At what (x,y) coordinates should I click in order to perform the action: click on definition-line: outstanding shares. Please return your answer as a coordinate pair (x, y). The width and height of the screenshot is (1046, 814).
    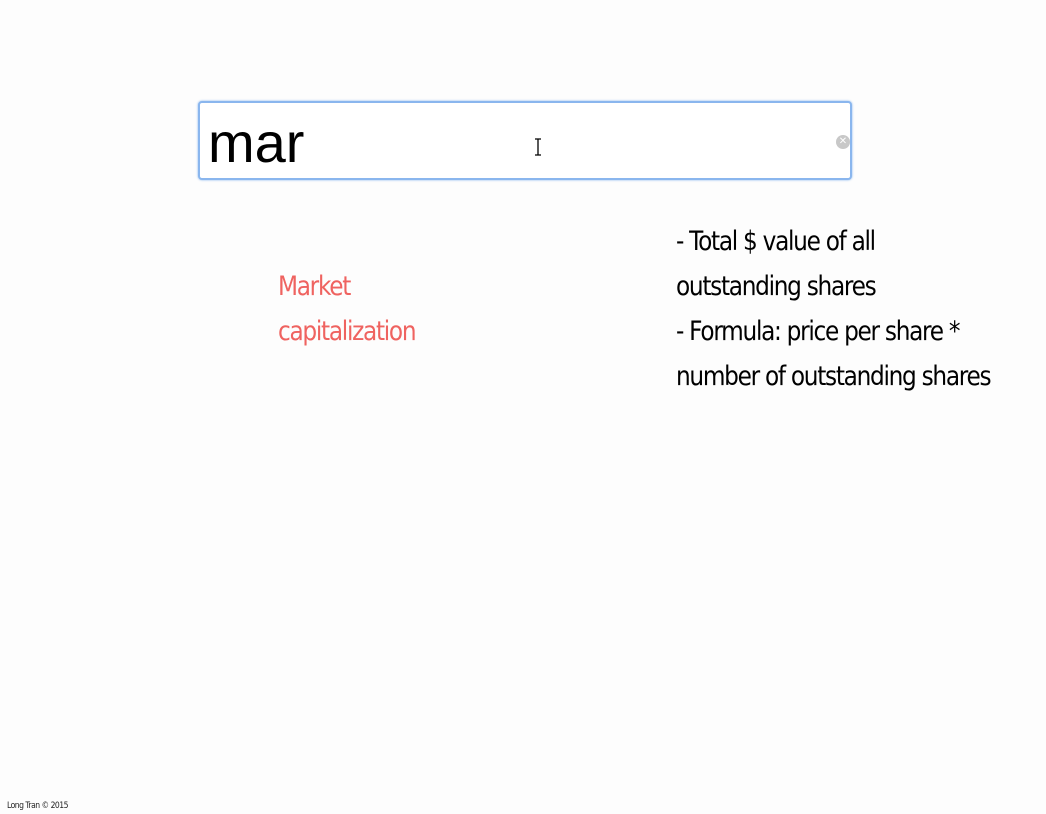
    Looking at the image, I should click on (776, 286).